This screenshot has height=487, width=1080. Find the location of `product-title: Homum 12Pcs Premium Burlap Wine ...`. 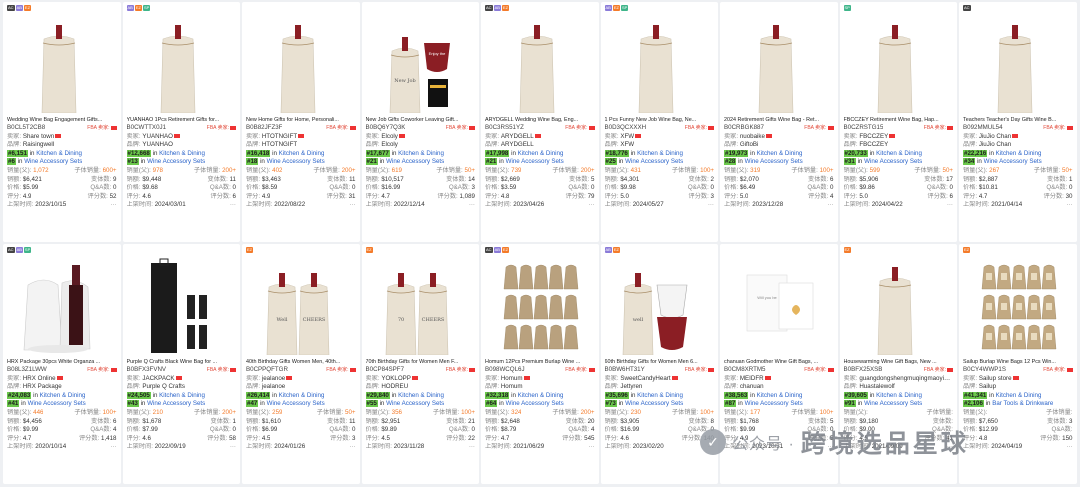

product-title: Homum 12Pcs Premium Burlap Wine ... is located at coordinates (540, 362).